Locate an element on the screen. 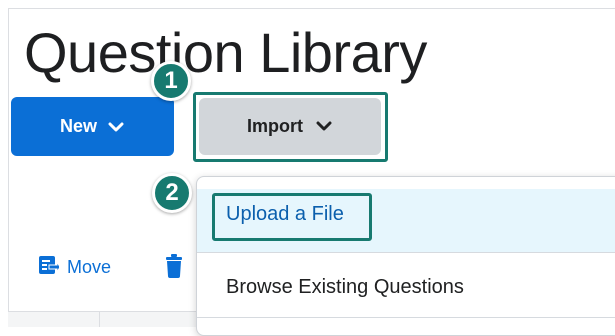  import-button: Import is located at coordinates (290, 126).